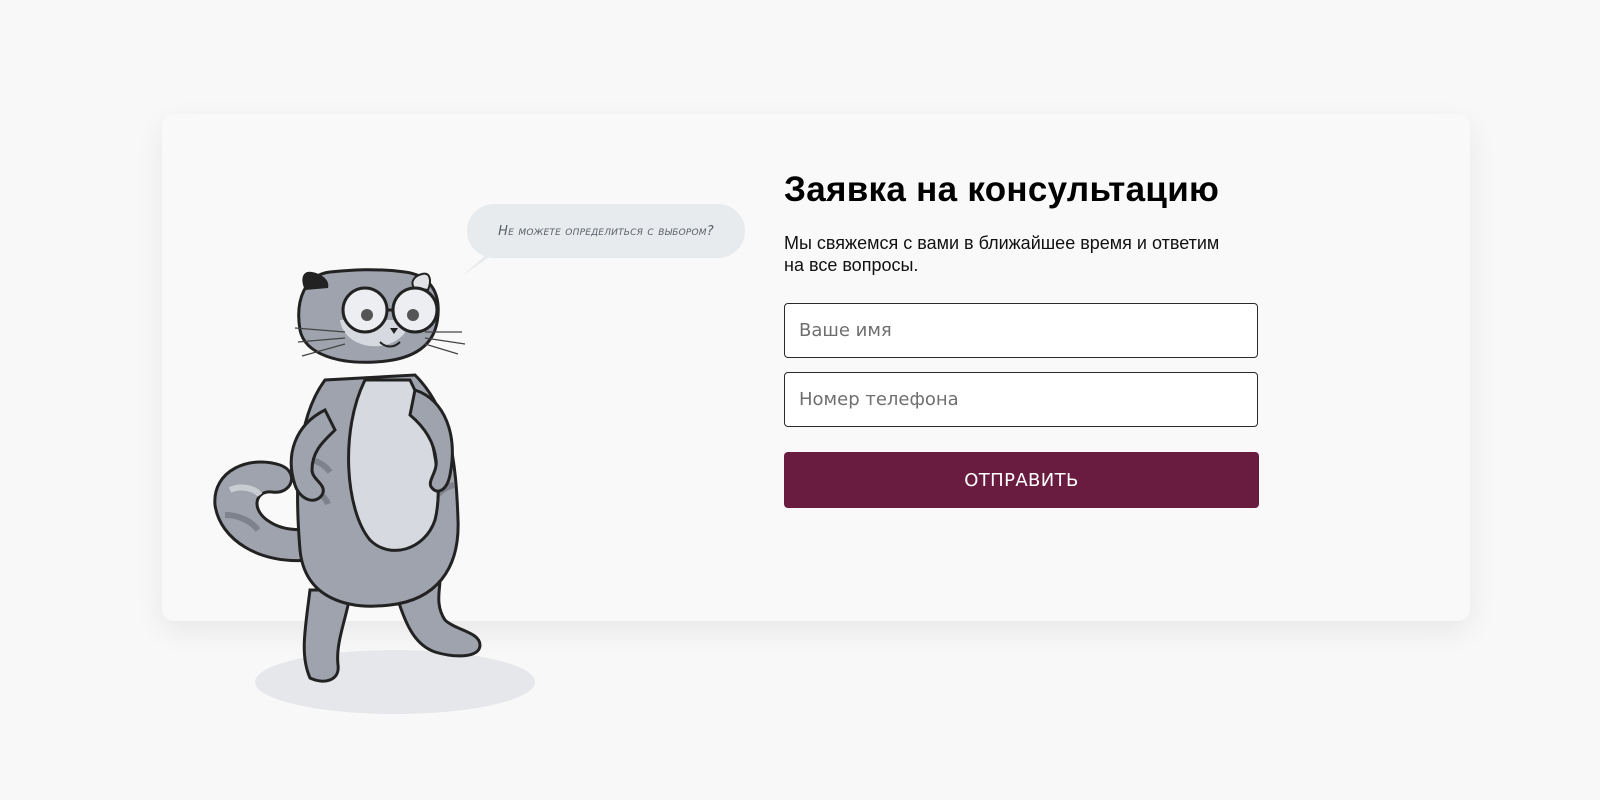  What do you see at coordinates (1002, 189) in the screenshot?
I see `form-title: Заявка на консультацию` at bounding box center [1002, 189].